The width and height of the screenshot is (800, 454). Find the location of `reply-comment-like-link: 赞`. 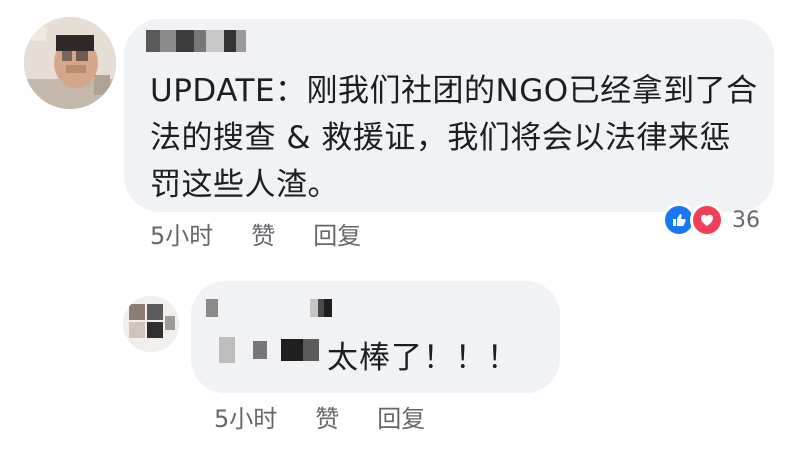

reply-comment-like-link: 赞 is located at coordinates (327, 416).